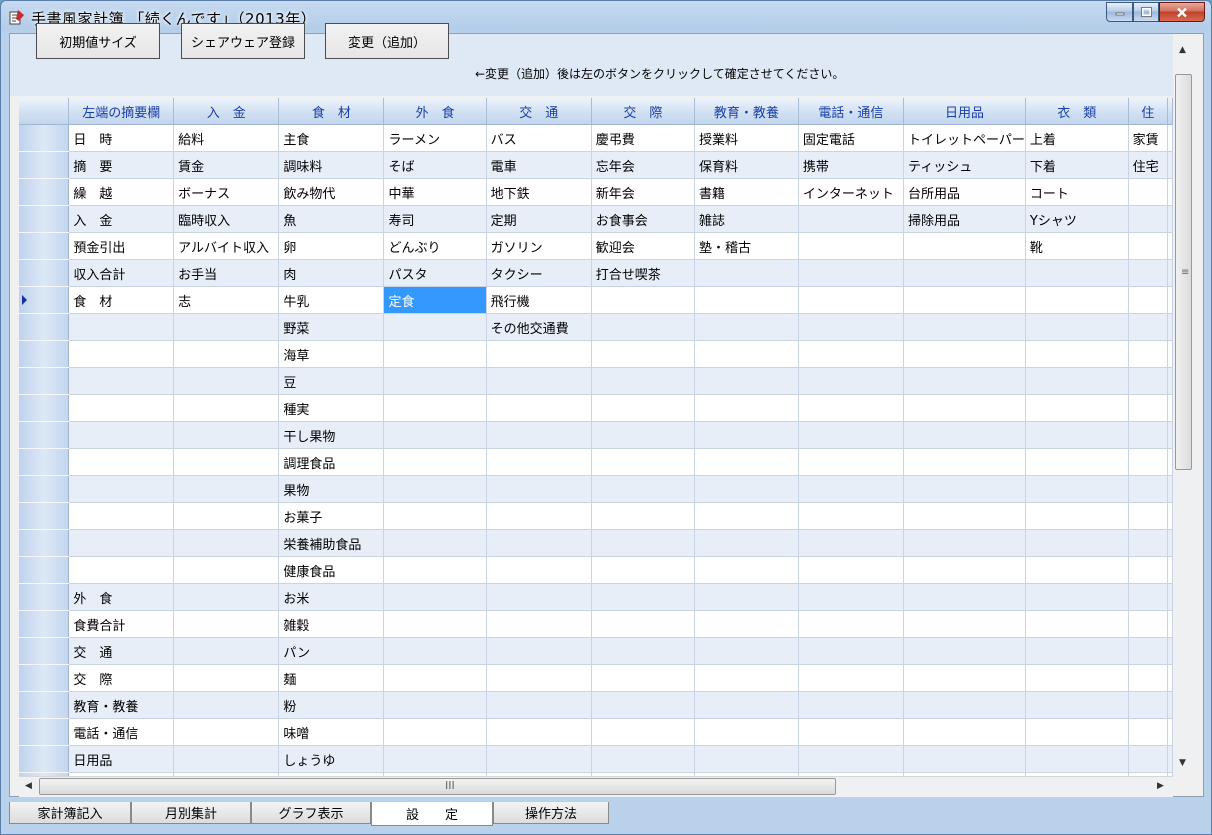 This screenshot has height=835, width=1212. Describe the element at coordinates (243, 41) in the screenshot. I see `shareware-register-button: シェアウェア登録` at that location.